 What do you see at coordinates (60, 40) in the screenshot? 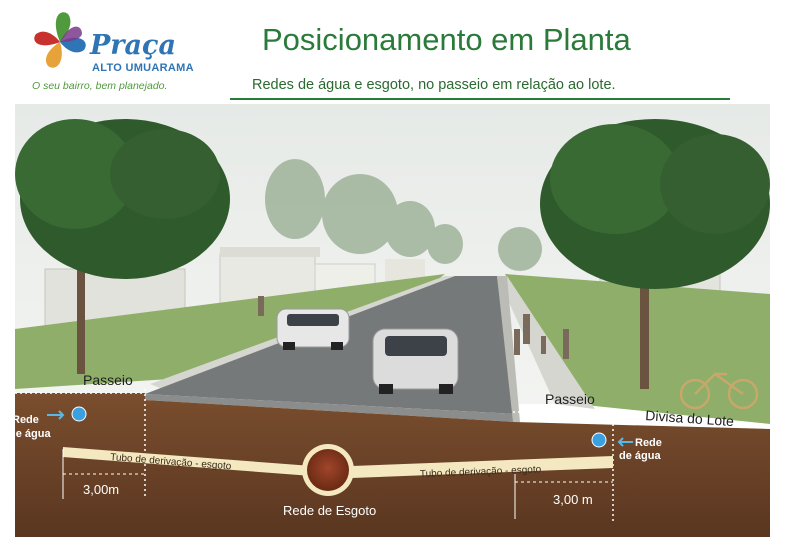
I see `petal-logo-icon` at bounding box center [60, 40].